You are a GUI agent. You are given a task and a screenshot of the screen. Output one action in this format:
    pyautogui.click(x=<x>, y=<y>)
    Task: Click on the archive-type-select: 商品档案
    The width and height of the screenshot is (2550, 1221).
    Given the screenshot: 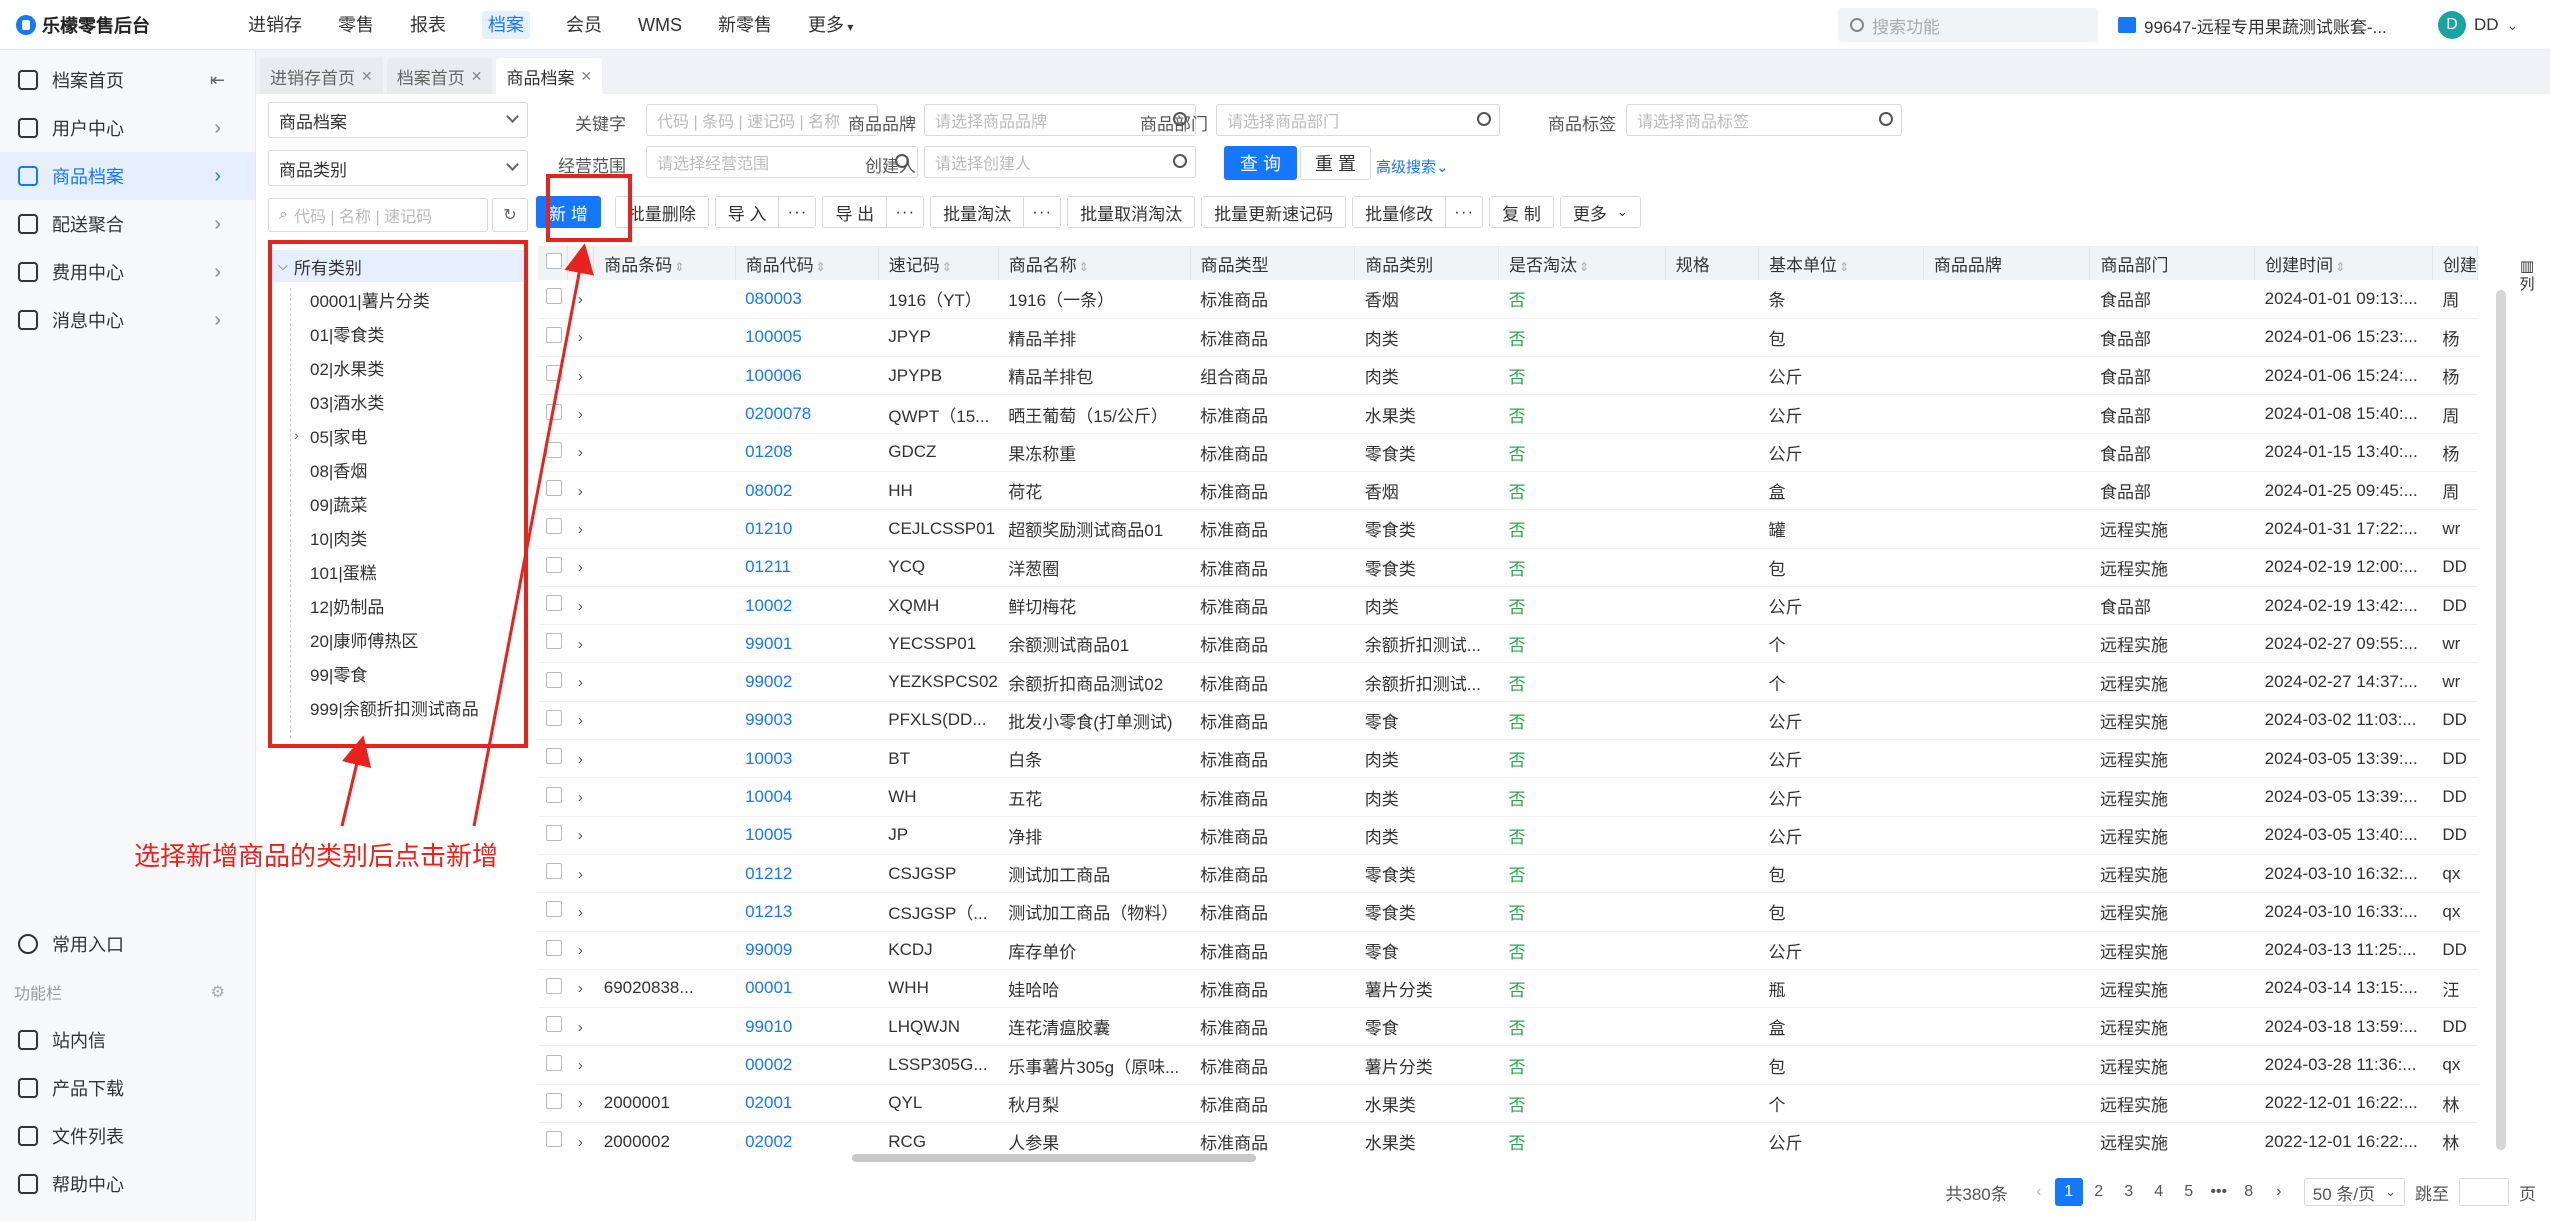 What is the action you would take?
    pyautogui.click(x=398, y=120)
    